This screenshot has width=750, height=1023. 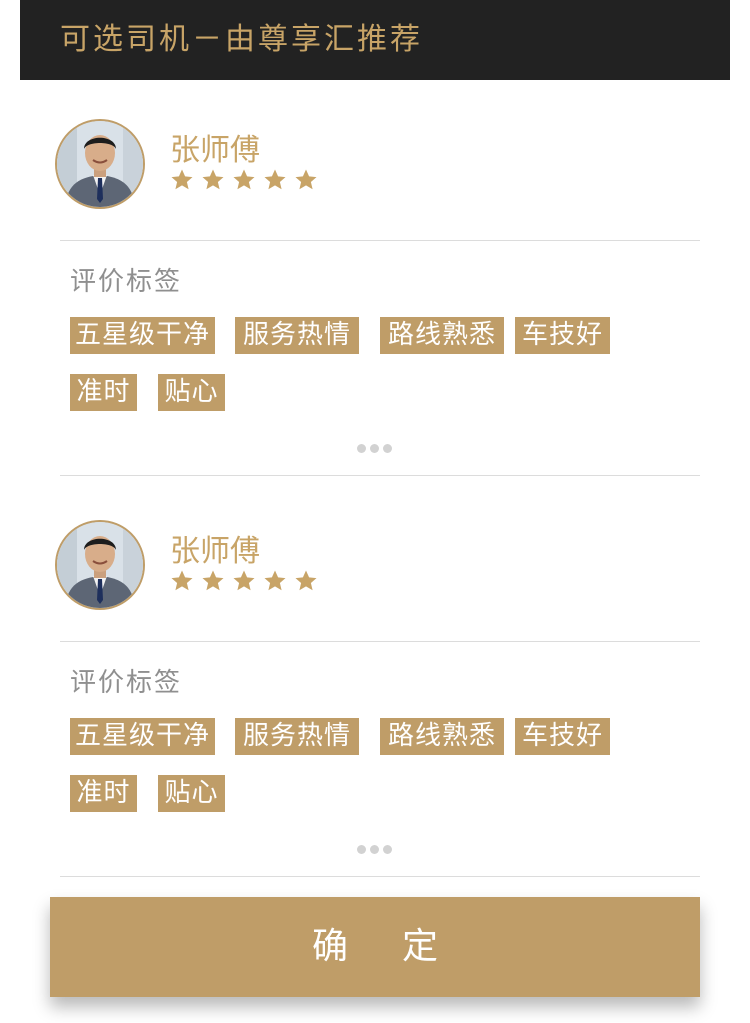 I want to click on confirm-button: 确定, so click(x=375, y=947).